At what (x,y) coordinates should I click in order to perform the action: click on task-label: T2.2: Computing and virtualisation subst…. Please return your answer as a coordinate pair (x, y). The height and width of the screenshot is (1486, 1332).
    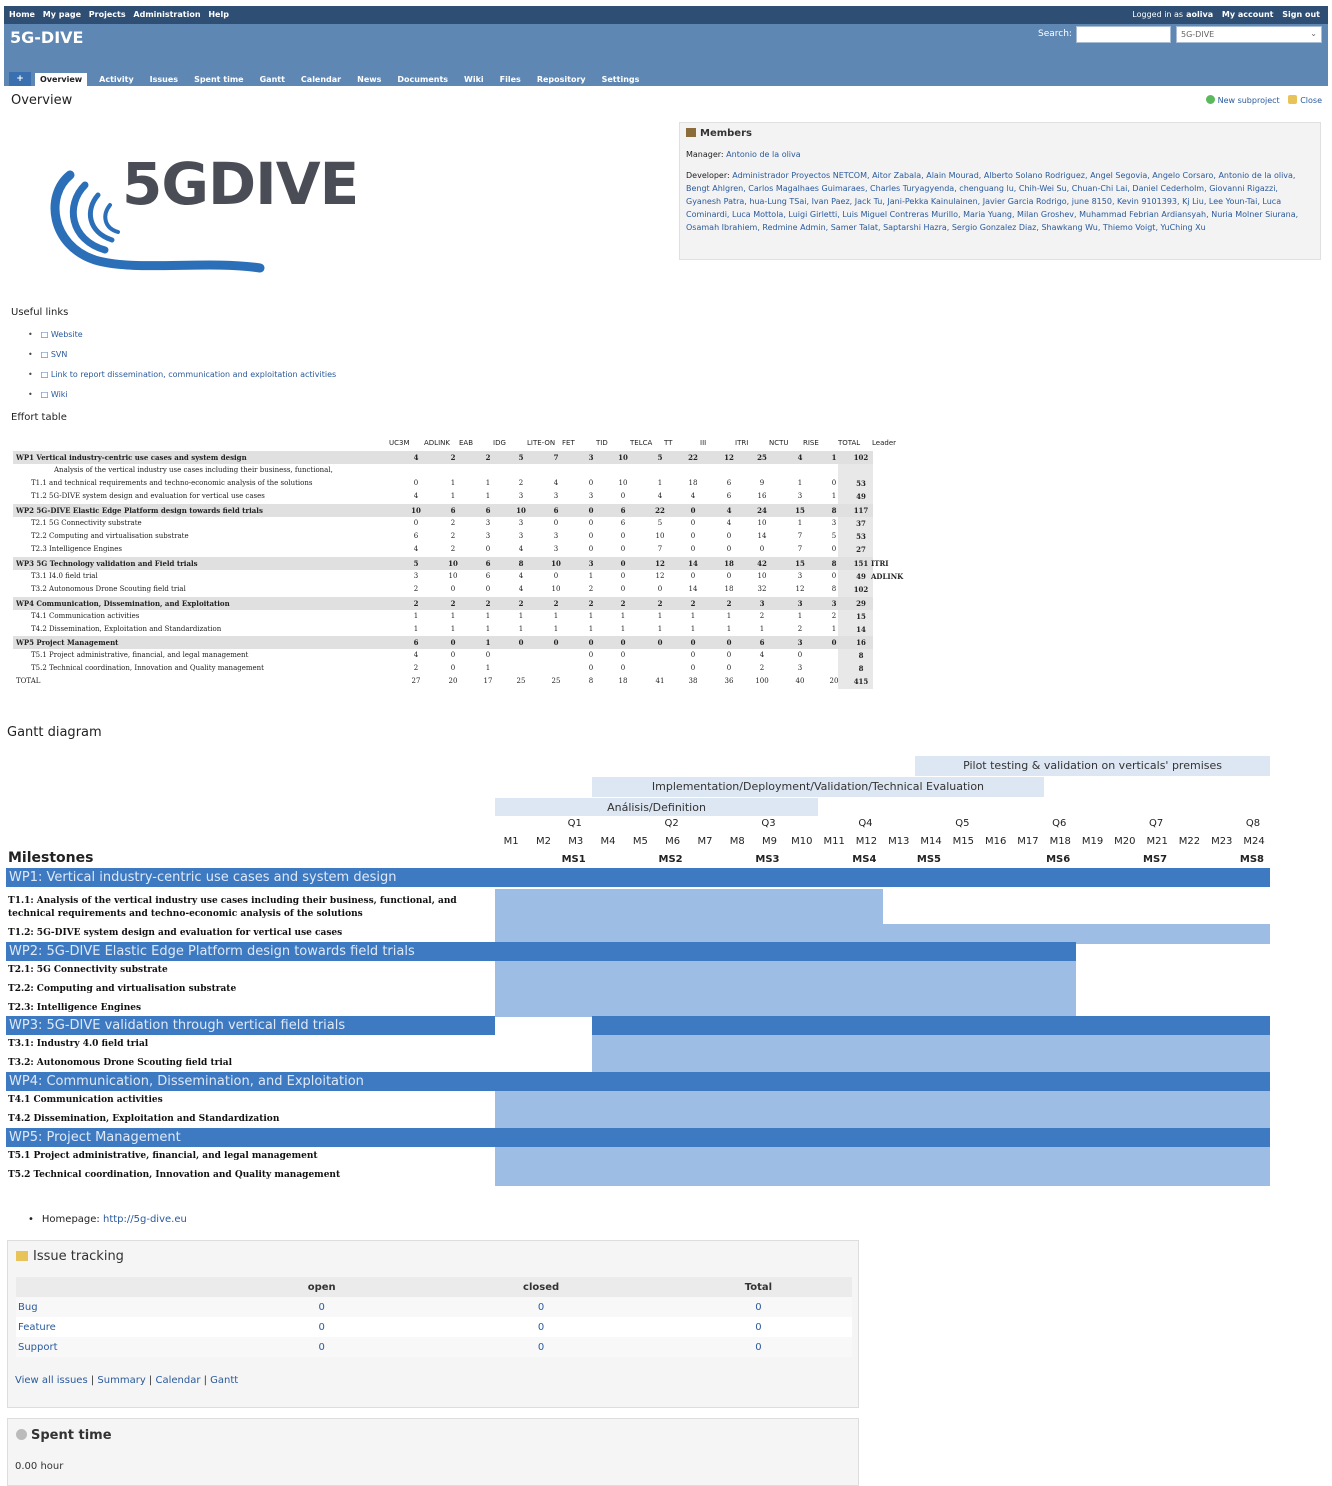
    Looking at the image, I should click on (122, 989).